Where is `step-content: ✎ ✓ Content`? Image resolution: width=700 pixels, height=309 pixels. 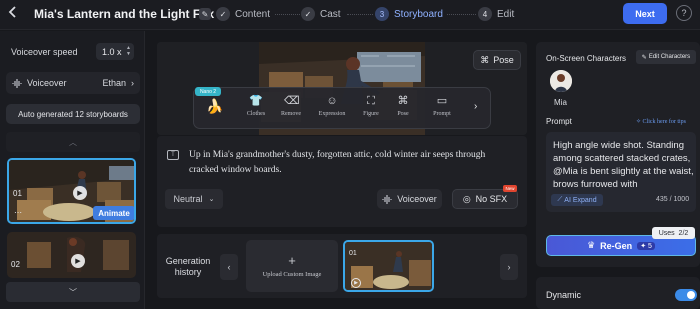 step-content: ✎ ✓ Content is located at coordinates (234, 14).